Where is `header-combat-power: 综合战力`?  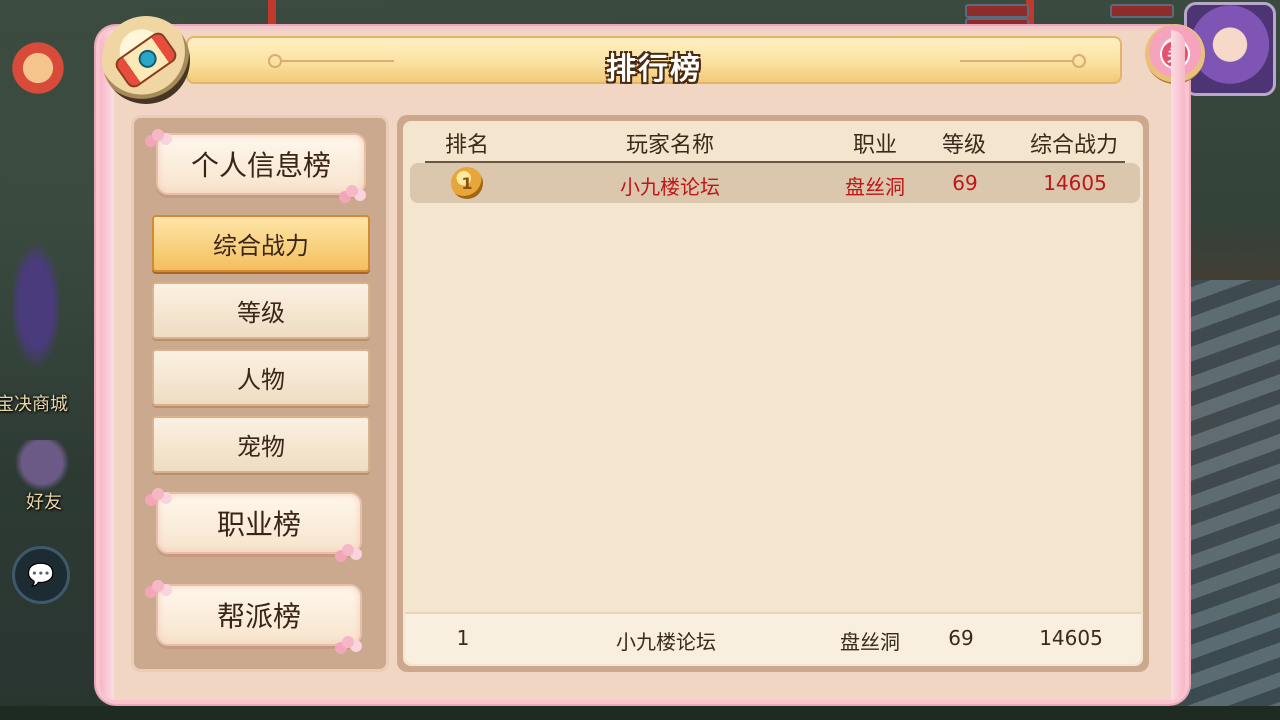 header-combat-power: 综合战力 is located at coordinates (1074, 145).